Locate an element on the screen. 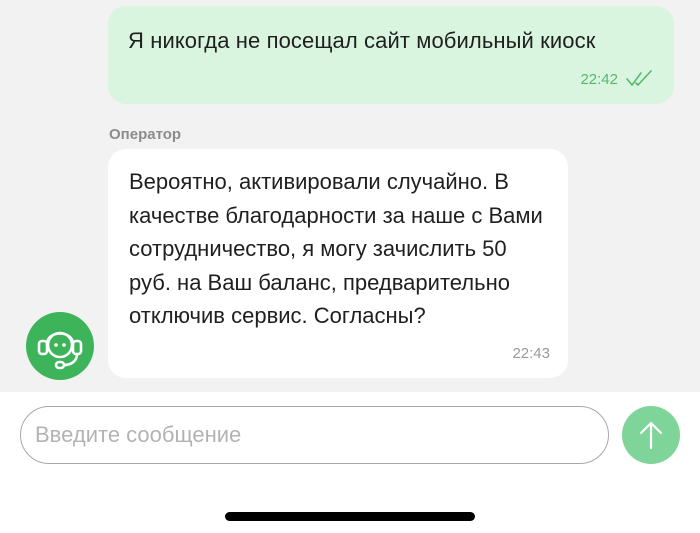  sender-name: Оператор is located at coordinates (145, 134).